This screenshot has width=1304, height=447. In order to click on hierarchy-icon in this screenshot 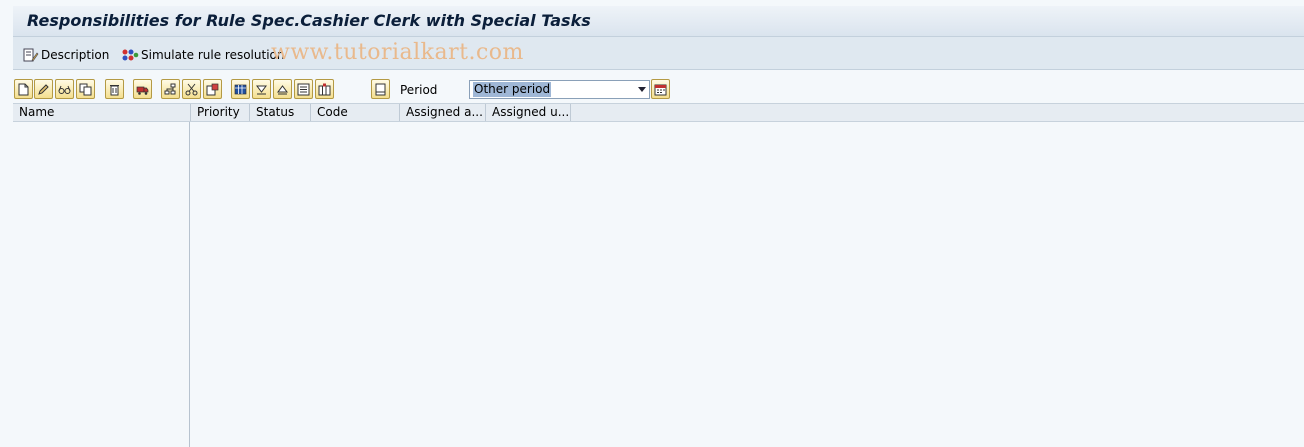, I will do `click(170, 88)`.